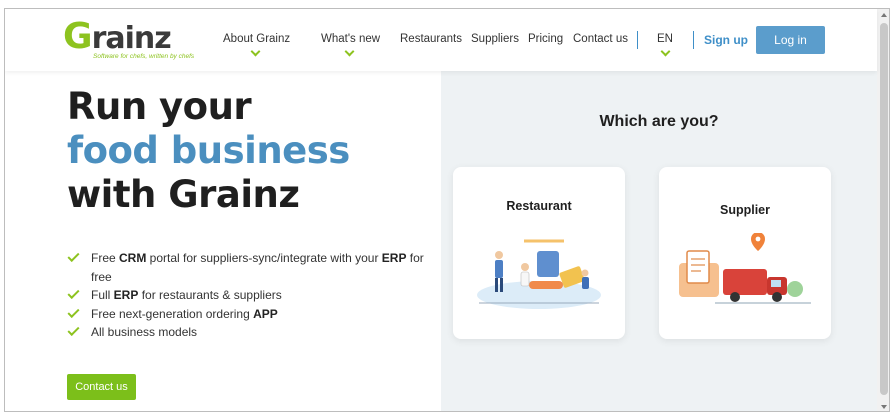 This screenshot has width=896, height=420. What do you see at coordinates (665, 39) in the screenshot?
I see `language-label: EN` at bounding box center [665, 39].